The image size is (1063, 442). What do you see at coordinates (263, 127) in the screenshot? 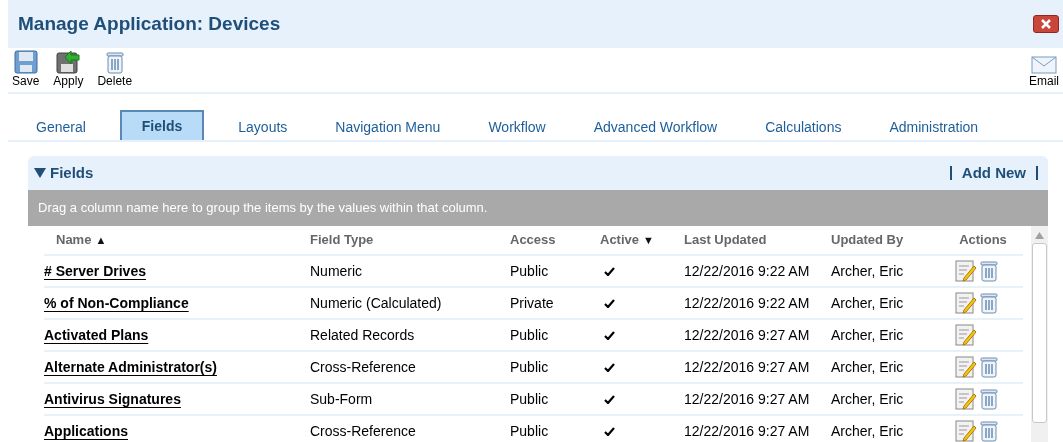
I see `tab: Layouts` at bounding box center [263, 127].